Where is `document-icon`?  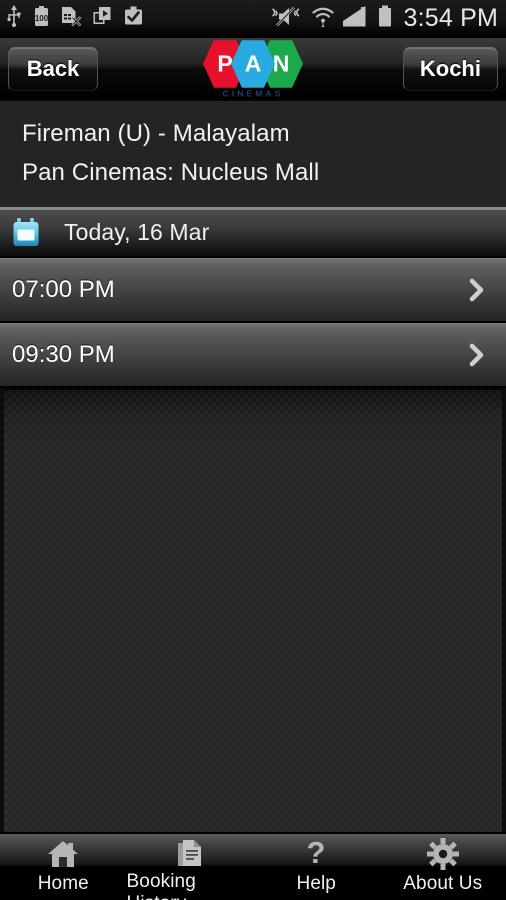 document-icon is located at coordinates (190, 853).